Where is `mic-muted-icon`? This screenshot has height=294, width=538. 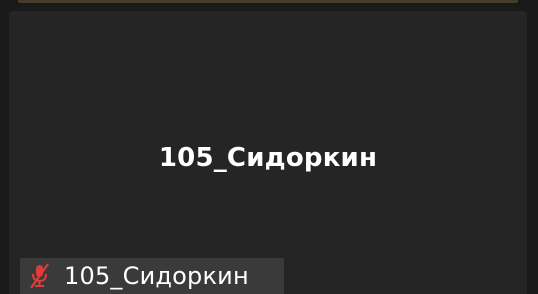
mic-muted-icon is located at coordinates (39, 276).